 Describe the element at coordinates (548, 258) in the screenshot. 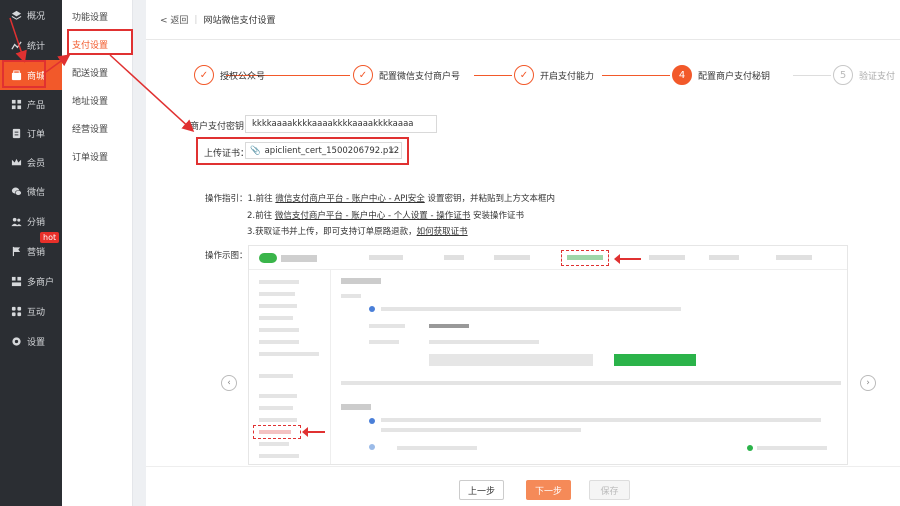

I see `demo-topbar` at that location.